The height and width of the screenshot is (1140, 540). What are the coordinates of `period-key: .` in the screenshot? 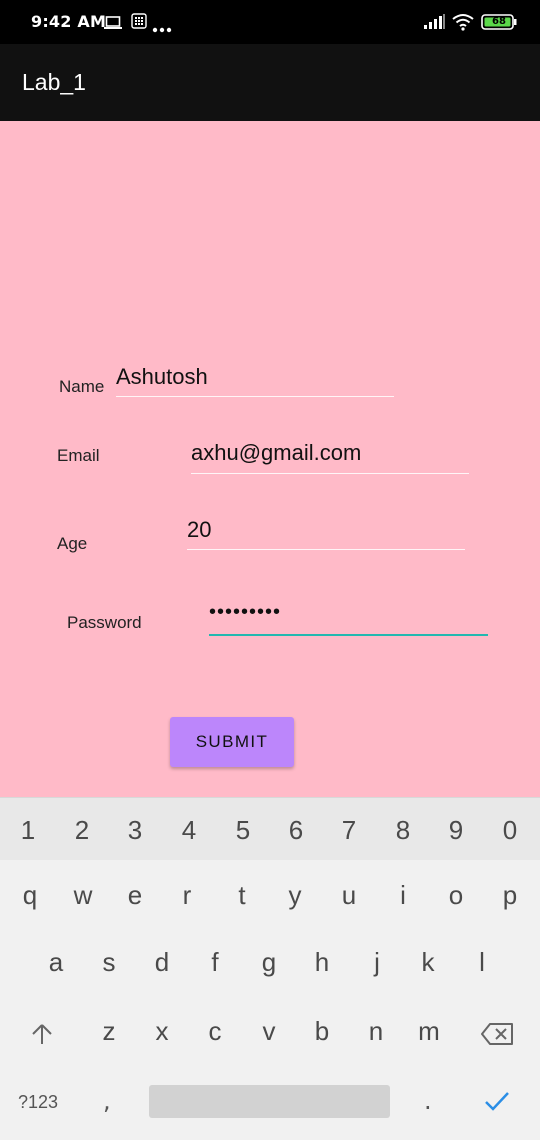 It's located at (428, 1101).